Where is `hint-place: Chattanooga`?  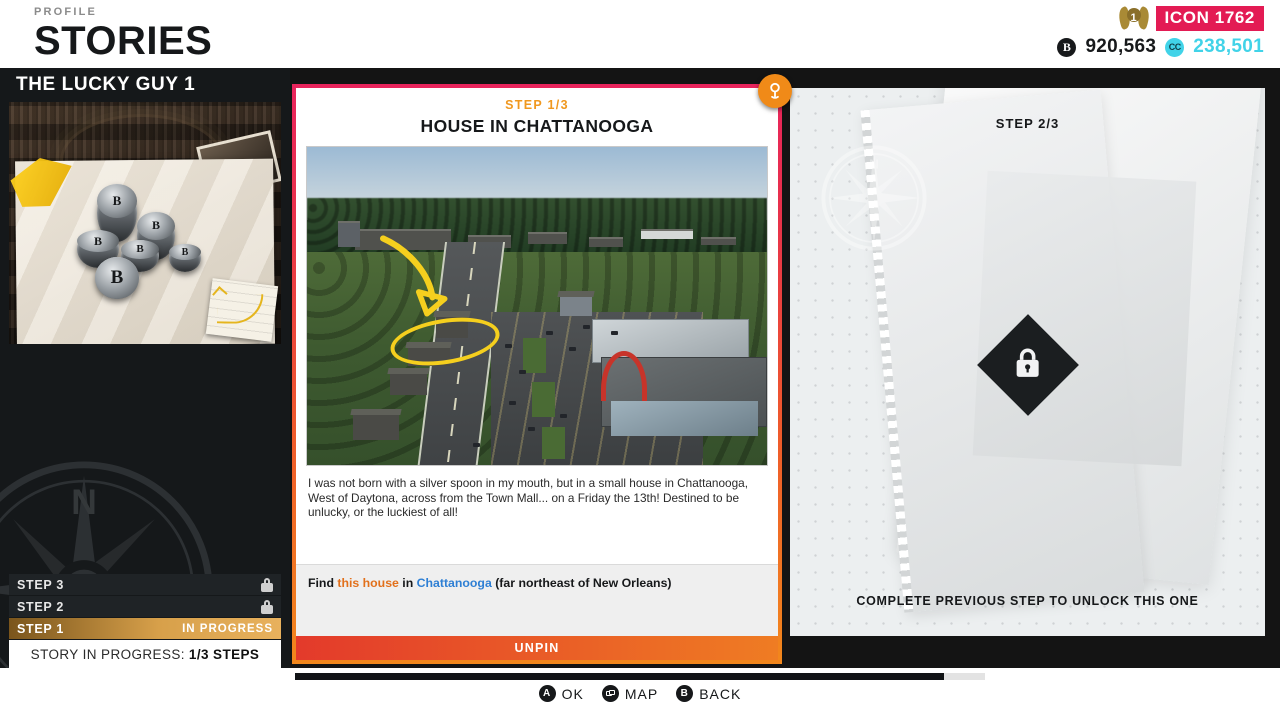
hint-place: Chattanooga is located at coordinates (454, 583).